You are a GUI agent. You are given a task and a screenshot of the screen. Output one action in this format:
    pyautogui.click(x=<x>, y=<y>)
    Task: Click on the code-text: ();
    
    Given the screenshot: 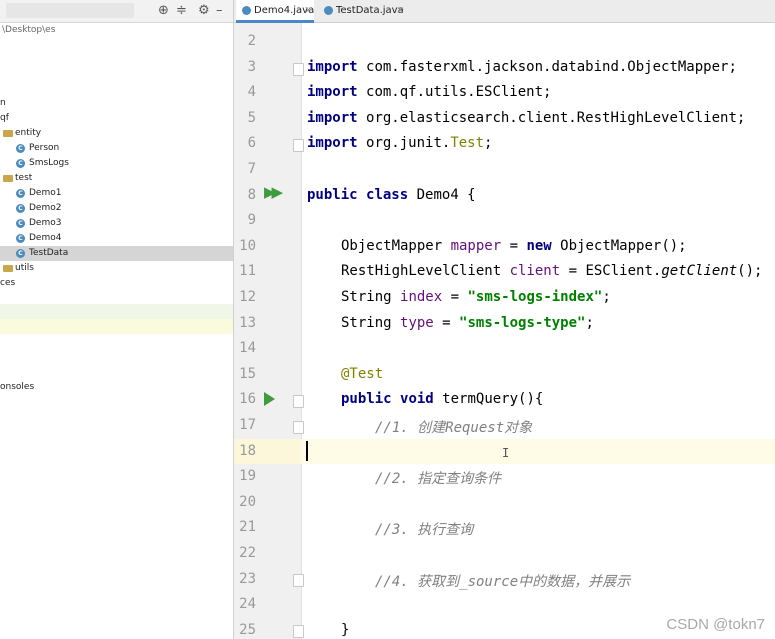 What is the action you would take?
    pyautogui.click(x=750, y=271)
    